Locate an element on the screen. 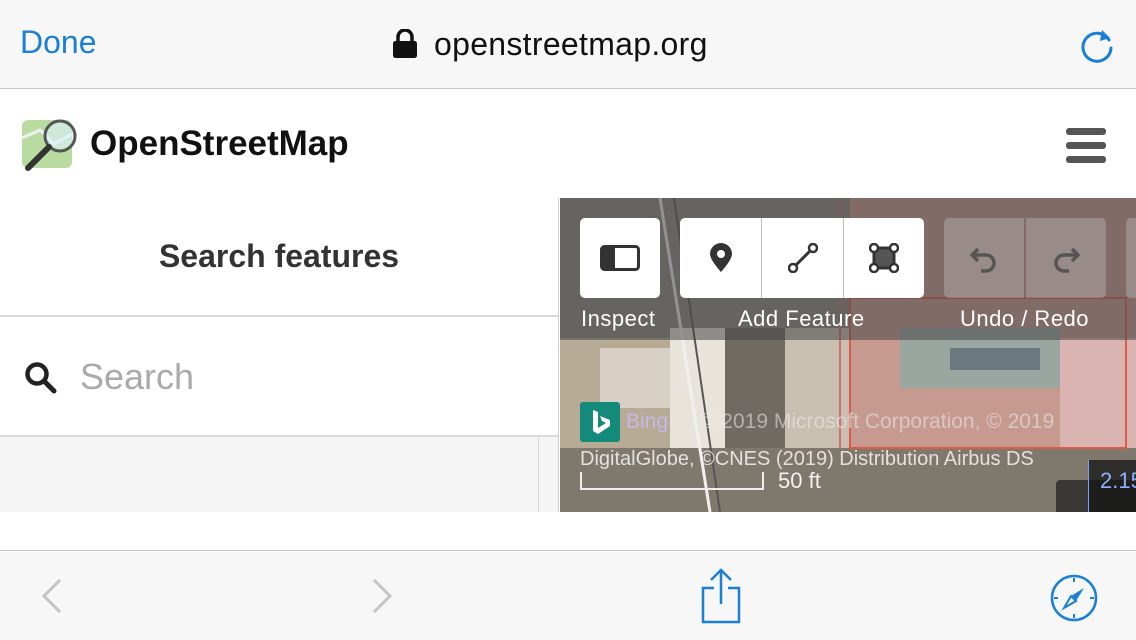 The image size is (1136, 640). add-line-button is located at coordinates (802, 258).